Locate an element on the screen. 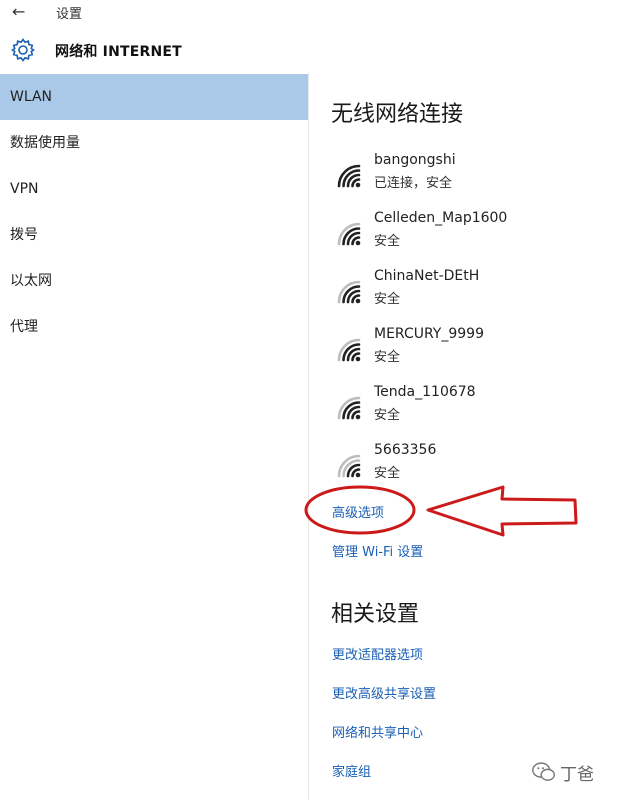 This screenshot has height=800, width=624. advanced-options-link: 高级选项 is located at coordinates (358, 511).